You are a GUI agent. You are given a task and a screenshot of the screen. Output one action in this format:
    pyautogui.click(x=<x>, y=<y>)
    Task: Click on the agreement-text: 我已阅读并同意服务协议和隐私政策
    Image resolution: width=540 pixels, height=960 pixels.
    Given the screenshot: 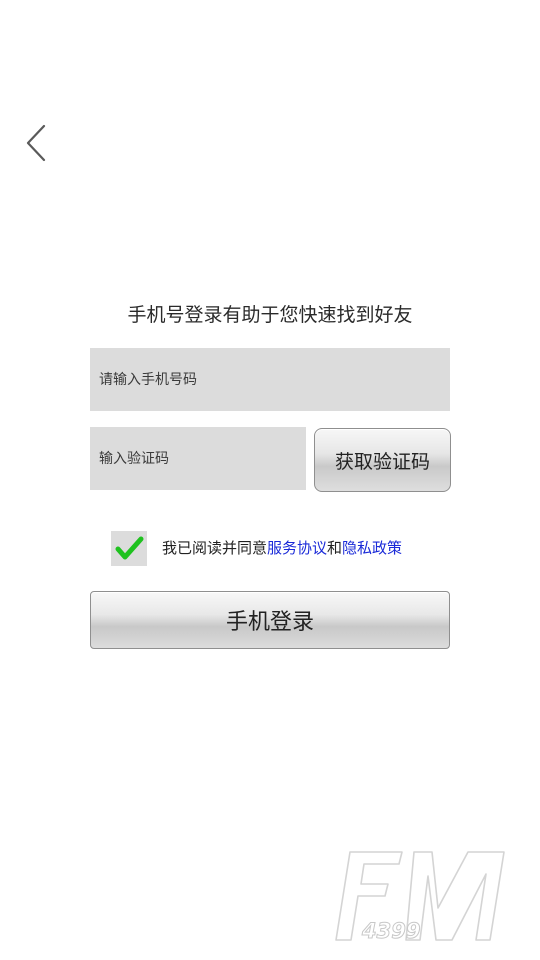 What is the action you would take?
    pyautogui.click(x=282, y=548)
    